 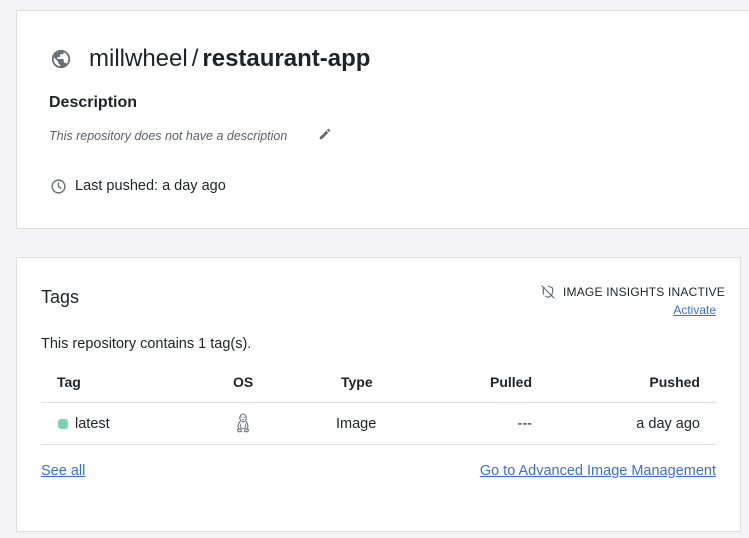 What do you see at coordinates (146, 344) in the screenshot?
I see `tags-count-text: This repository contains 1 tag(s).` at bounding box center [146, 344].